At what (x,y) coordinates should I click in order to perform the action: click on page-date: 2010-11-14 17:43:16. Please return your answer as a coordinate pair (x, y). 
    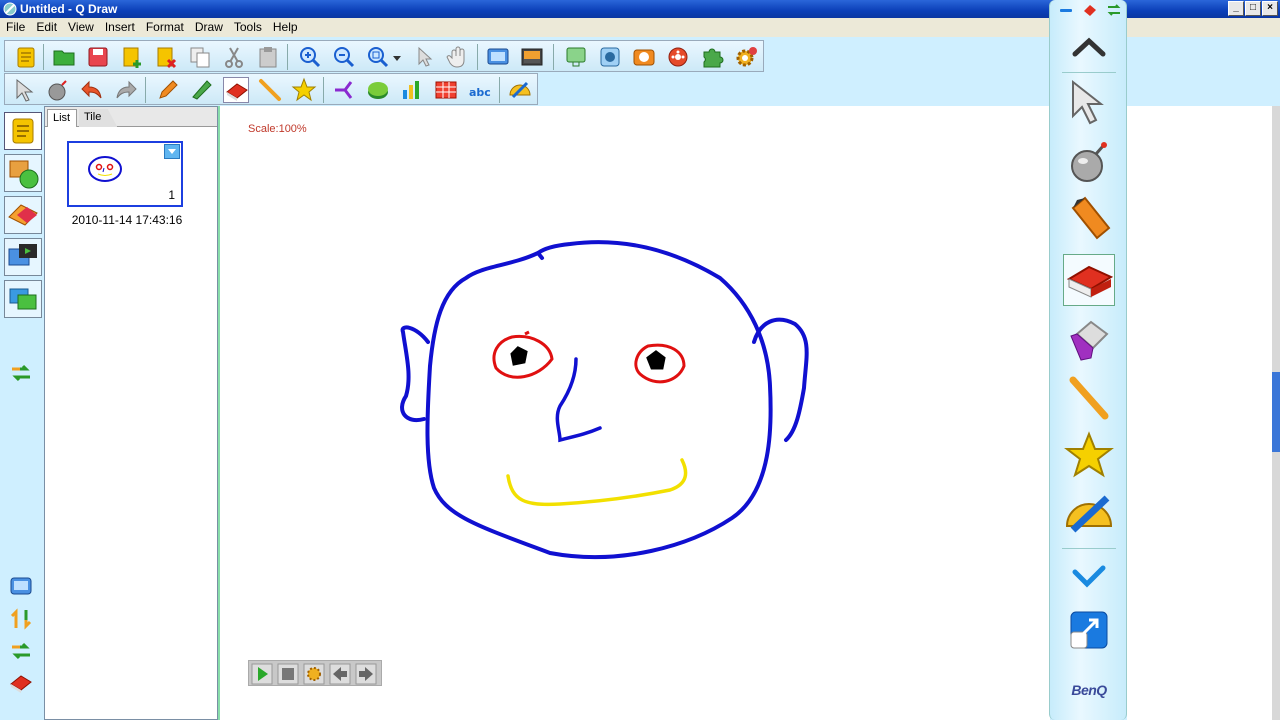
    Looking at the image, I should click on (127, 220).